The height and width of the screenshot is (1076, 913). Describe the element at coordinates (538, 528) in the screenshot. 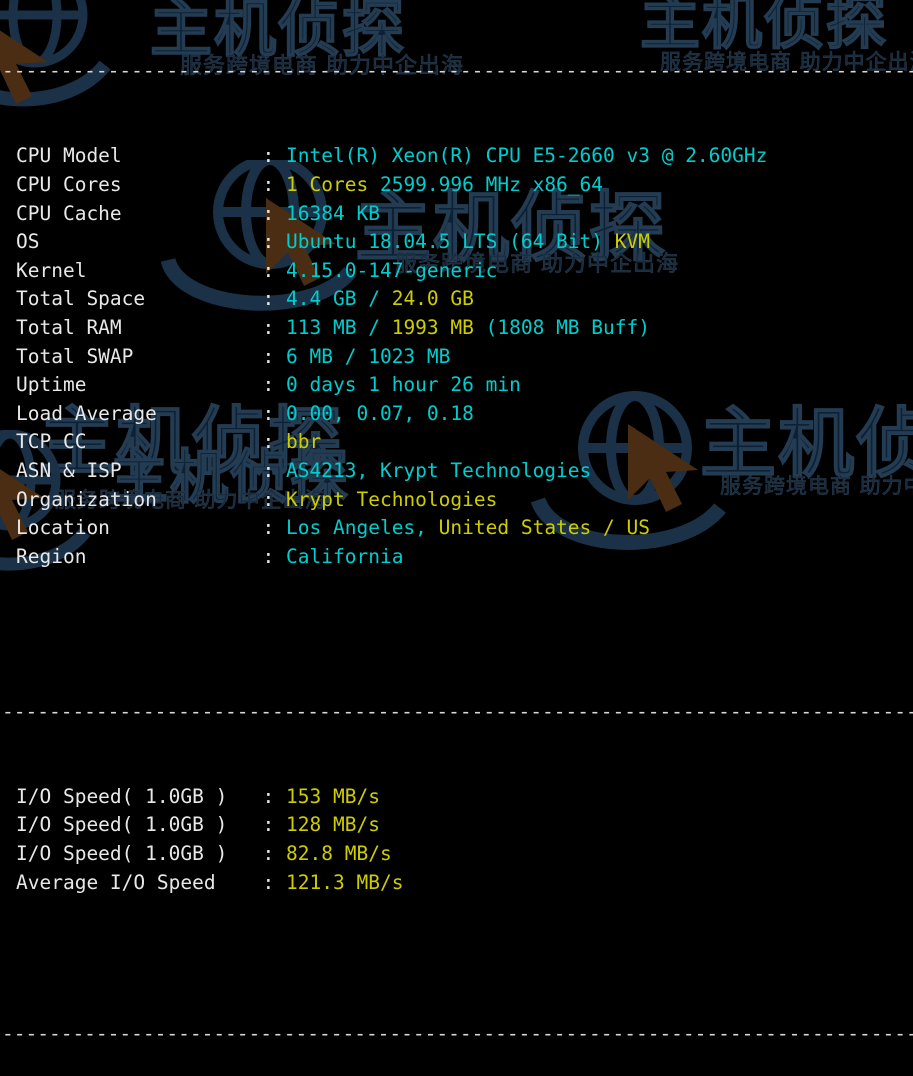

I see `row-value: United States / US` at that location.